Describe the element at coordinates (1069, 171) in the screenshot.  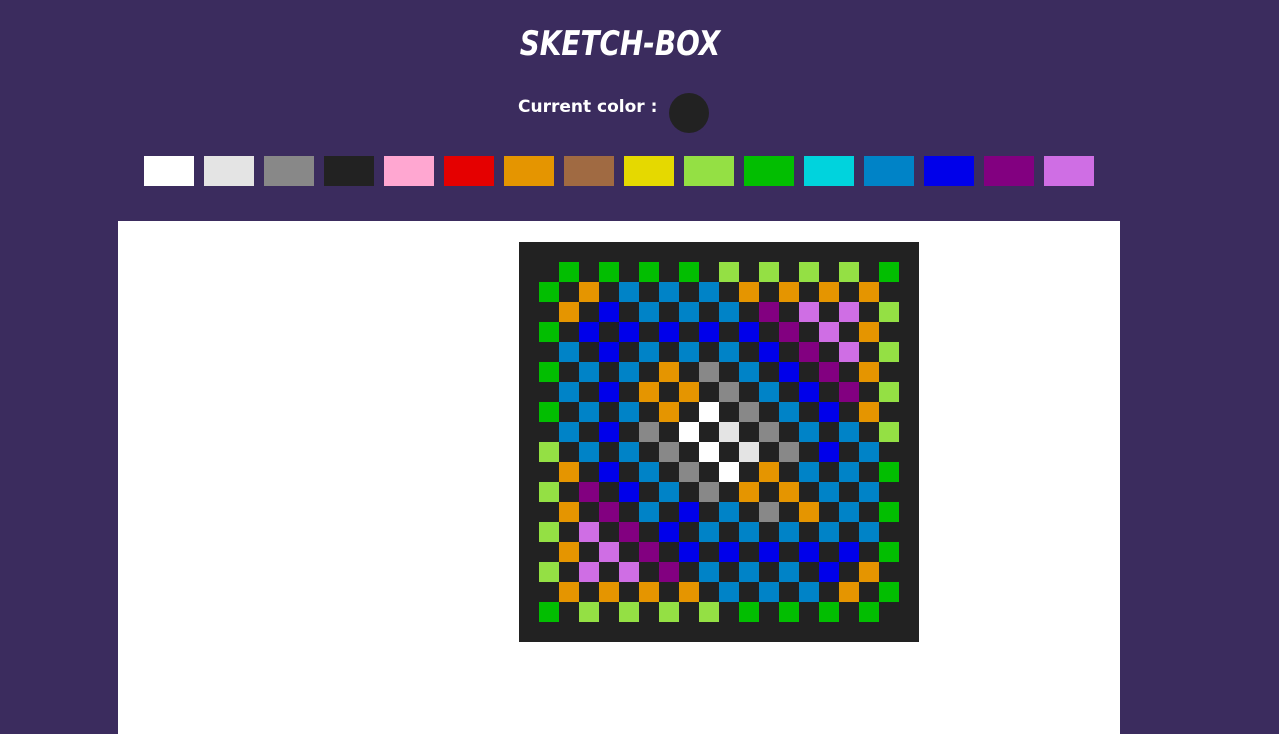
I see `palette-swatch-violet` at that location.